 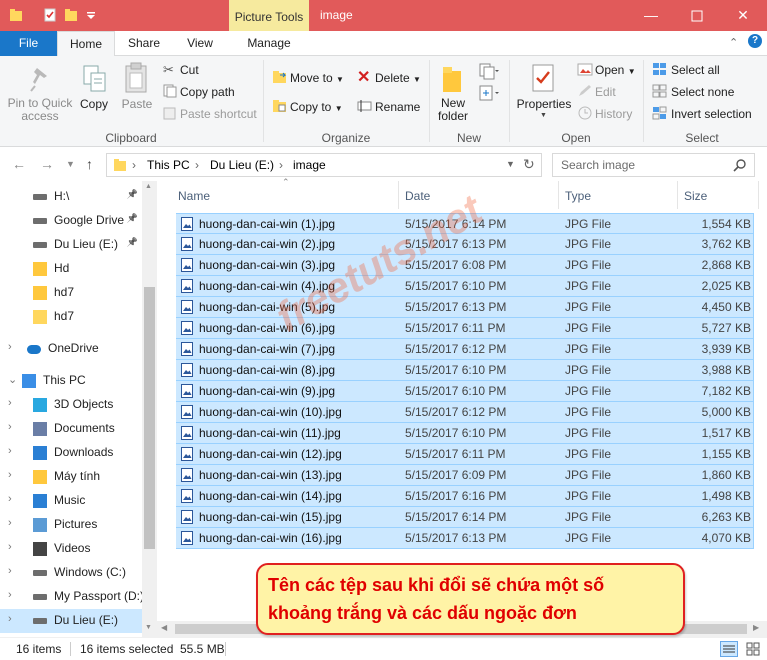 I want to click on paste-button: Paste, so click(x=137, y=104).